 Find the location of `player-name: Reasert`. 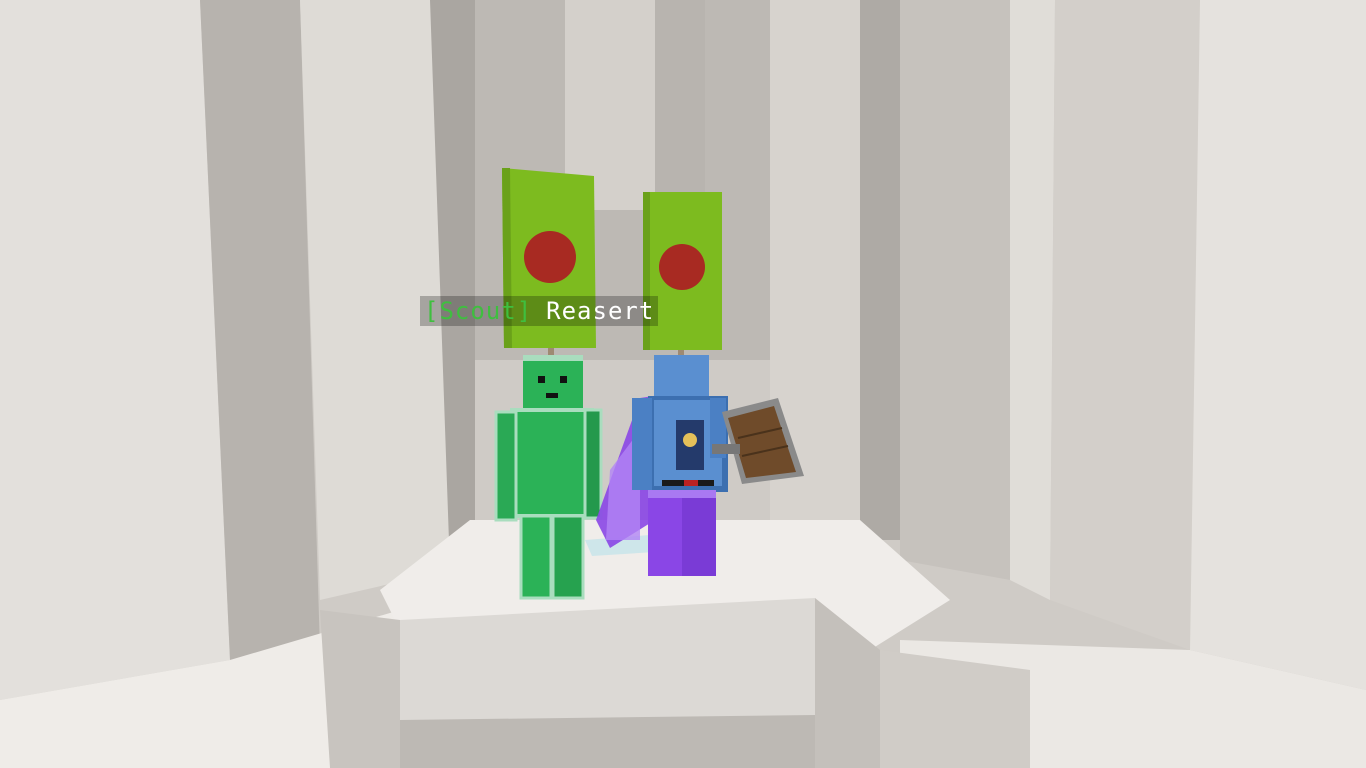

player-name: Reasert is located at coordinates (600, 311).